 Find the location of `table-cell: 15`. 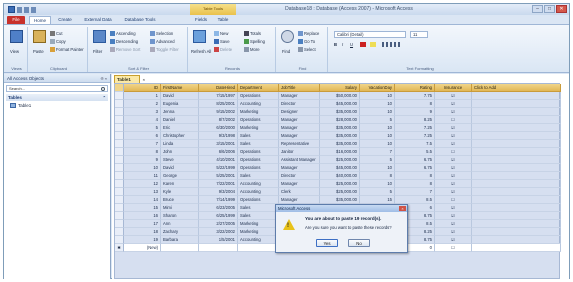

table-cell: 15 is located at coordinates (142, 208).